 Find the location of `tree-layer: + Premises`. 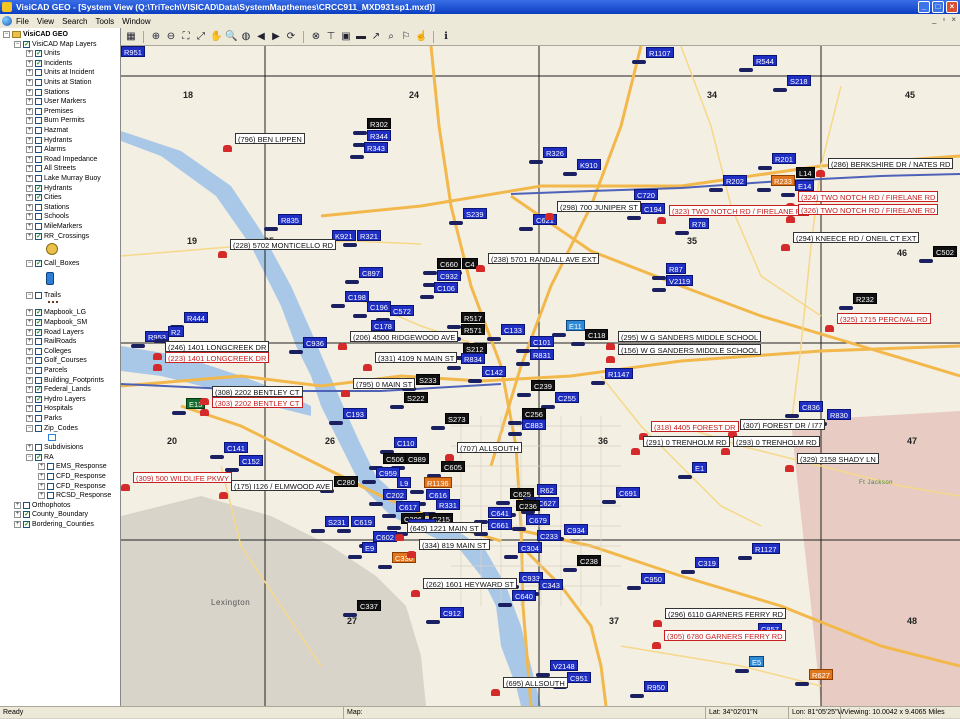

tree-layer: + Premises is located at coordinates (49, 111).